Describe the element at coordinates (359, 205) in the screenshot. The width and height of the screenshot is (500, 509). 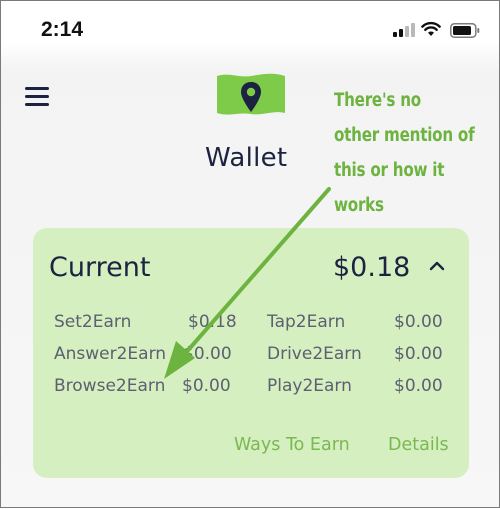
I see `annotation-line: works` at that location.